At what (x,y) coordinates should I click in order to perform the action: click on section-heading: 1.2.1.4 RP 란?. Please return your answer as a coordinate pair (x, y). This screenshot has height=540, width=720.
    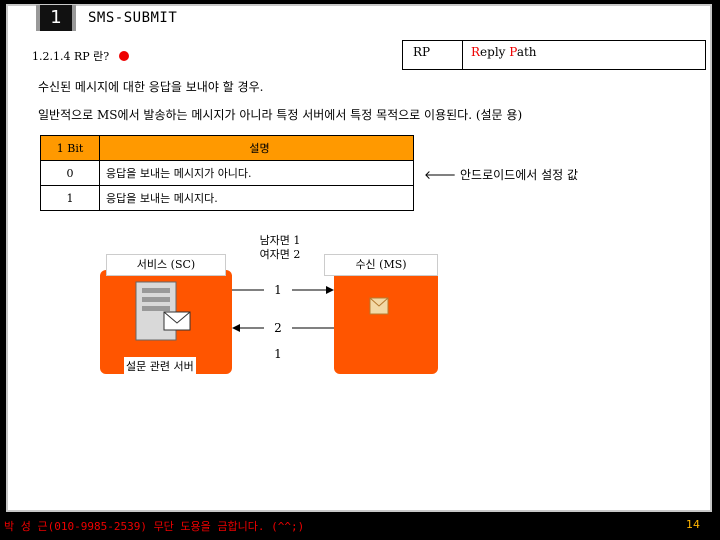
    Looking at the image, I should click on (80, 56).